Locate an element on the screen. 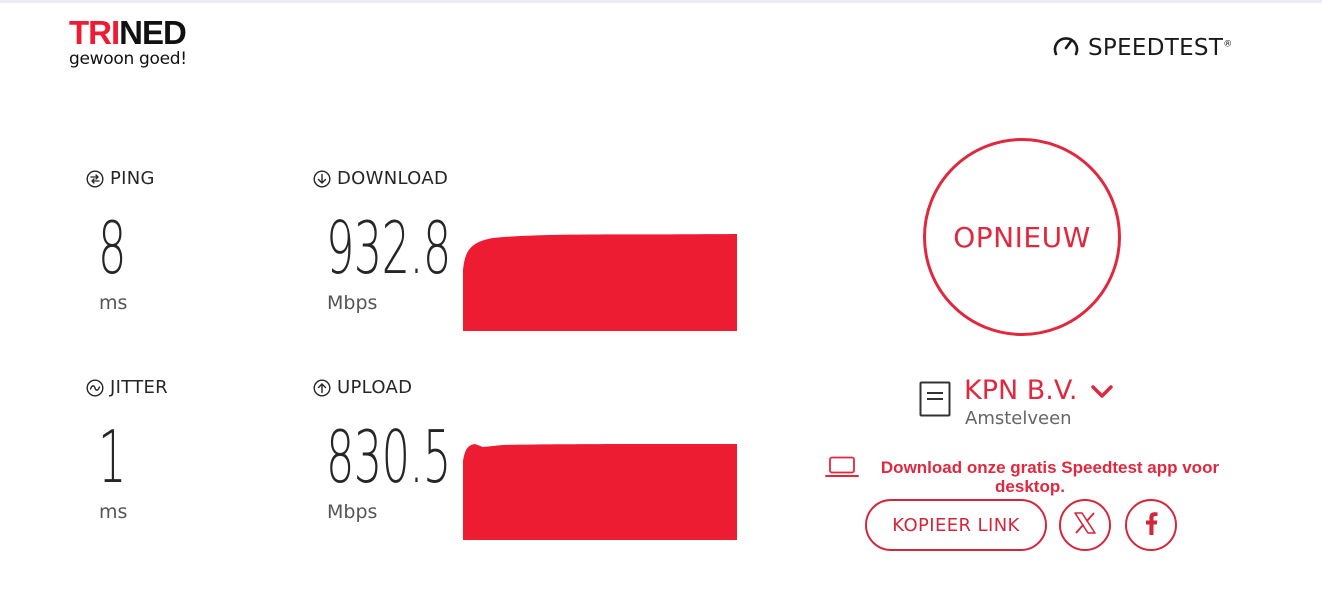 Image resolution: width=1322 pixels, height=607 pixels. speedtest-brand: SPEEDTEST® is located at coordinates (1142, 47).